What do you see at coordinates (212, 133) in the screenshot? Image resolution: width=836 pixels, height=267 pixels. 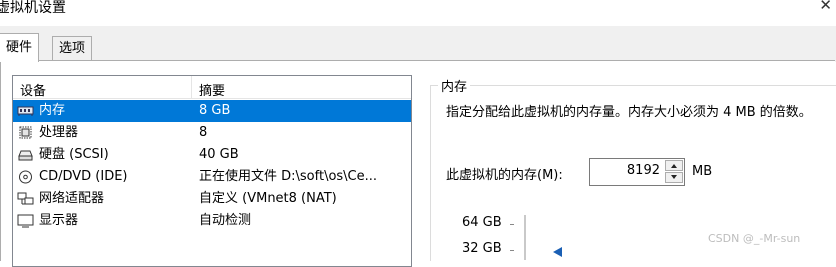 I see `device-row-processor: 处理器 8` at bounding box center [212, 133].